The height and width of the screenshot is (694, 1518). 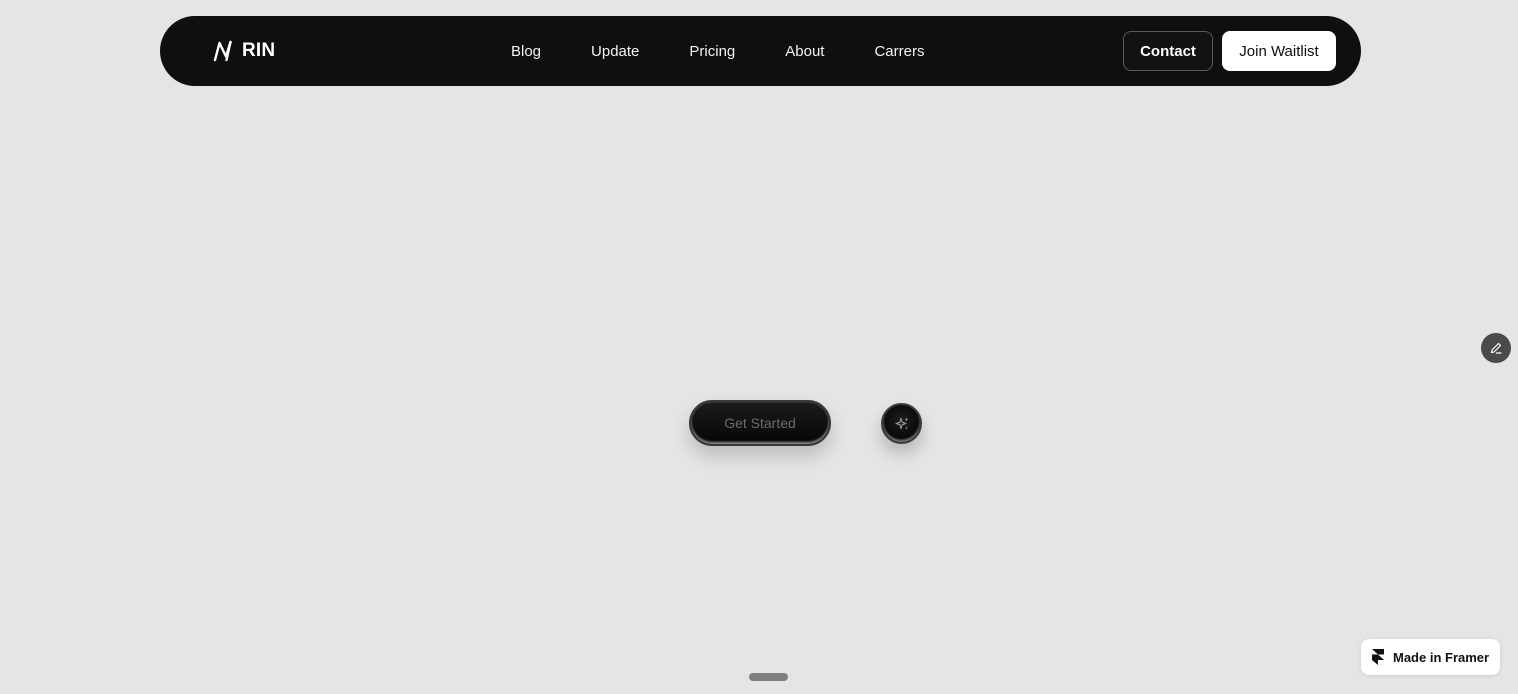 What do you see at coordinates (760, 423) in the screenshot?
I see `get-started-button: Get Started` at bounding box center [760, 423].